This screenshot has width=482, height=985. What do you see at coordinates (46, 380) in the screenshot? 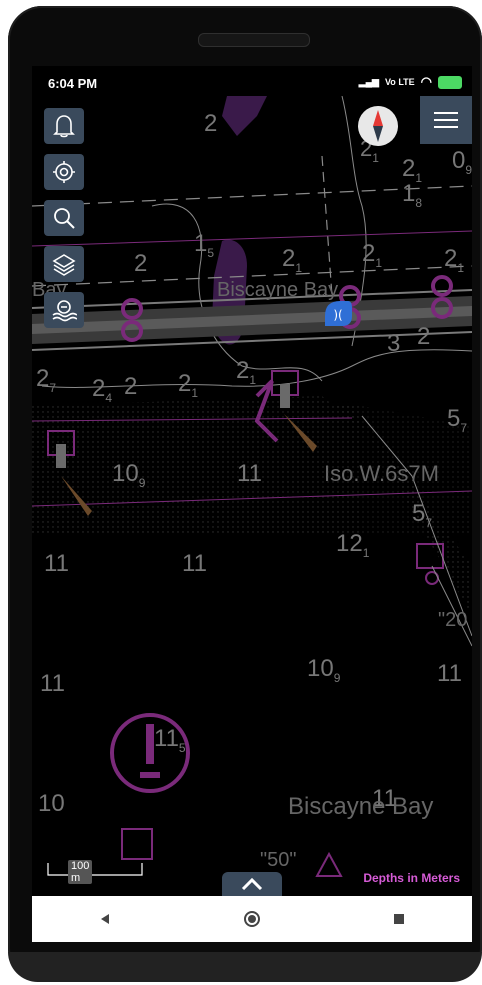
I see `sounding: 27` at bounding box center [46, 380].